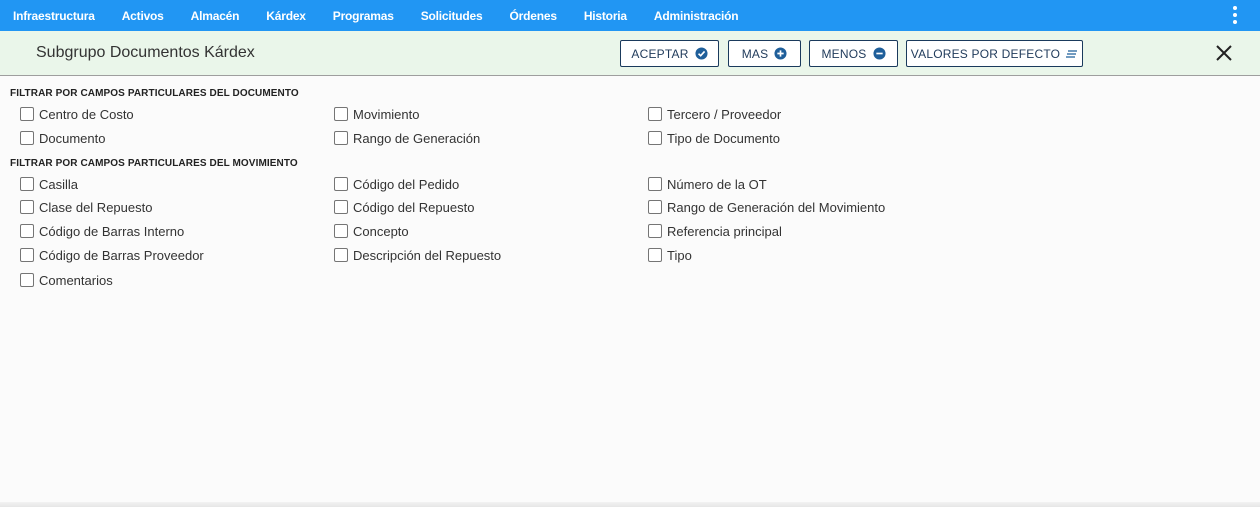  Describe the element at coordinates (696, 16) in the screenshot. I see `nav-item-administracion: Administración` at that location.